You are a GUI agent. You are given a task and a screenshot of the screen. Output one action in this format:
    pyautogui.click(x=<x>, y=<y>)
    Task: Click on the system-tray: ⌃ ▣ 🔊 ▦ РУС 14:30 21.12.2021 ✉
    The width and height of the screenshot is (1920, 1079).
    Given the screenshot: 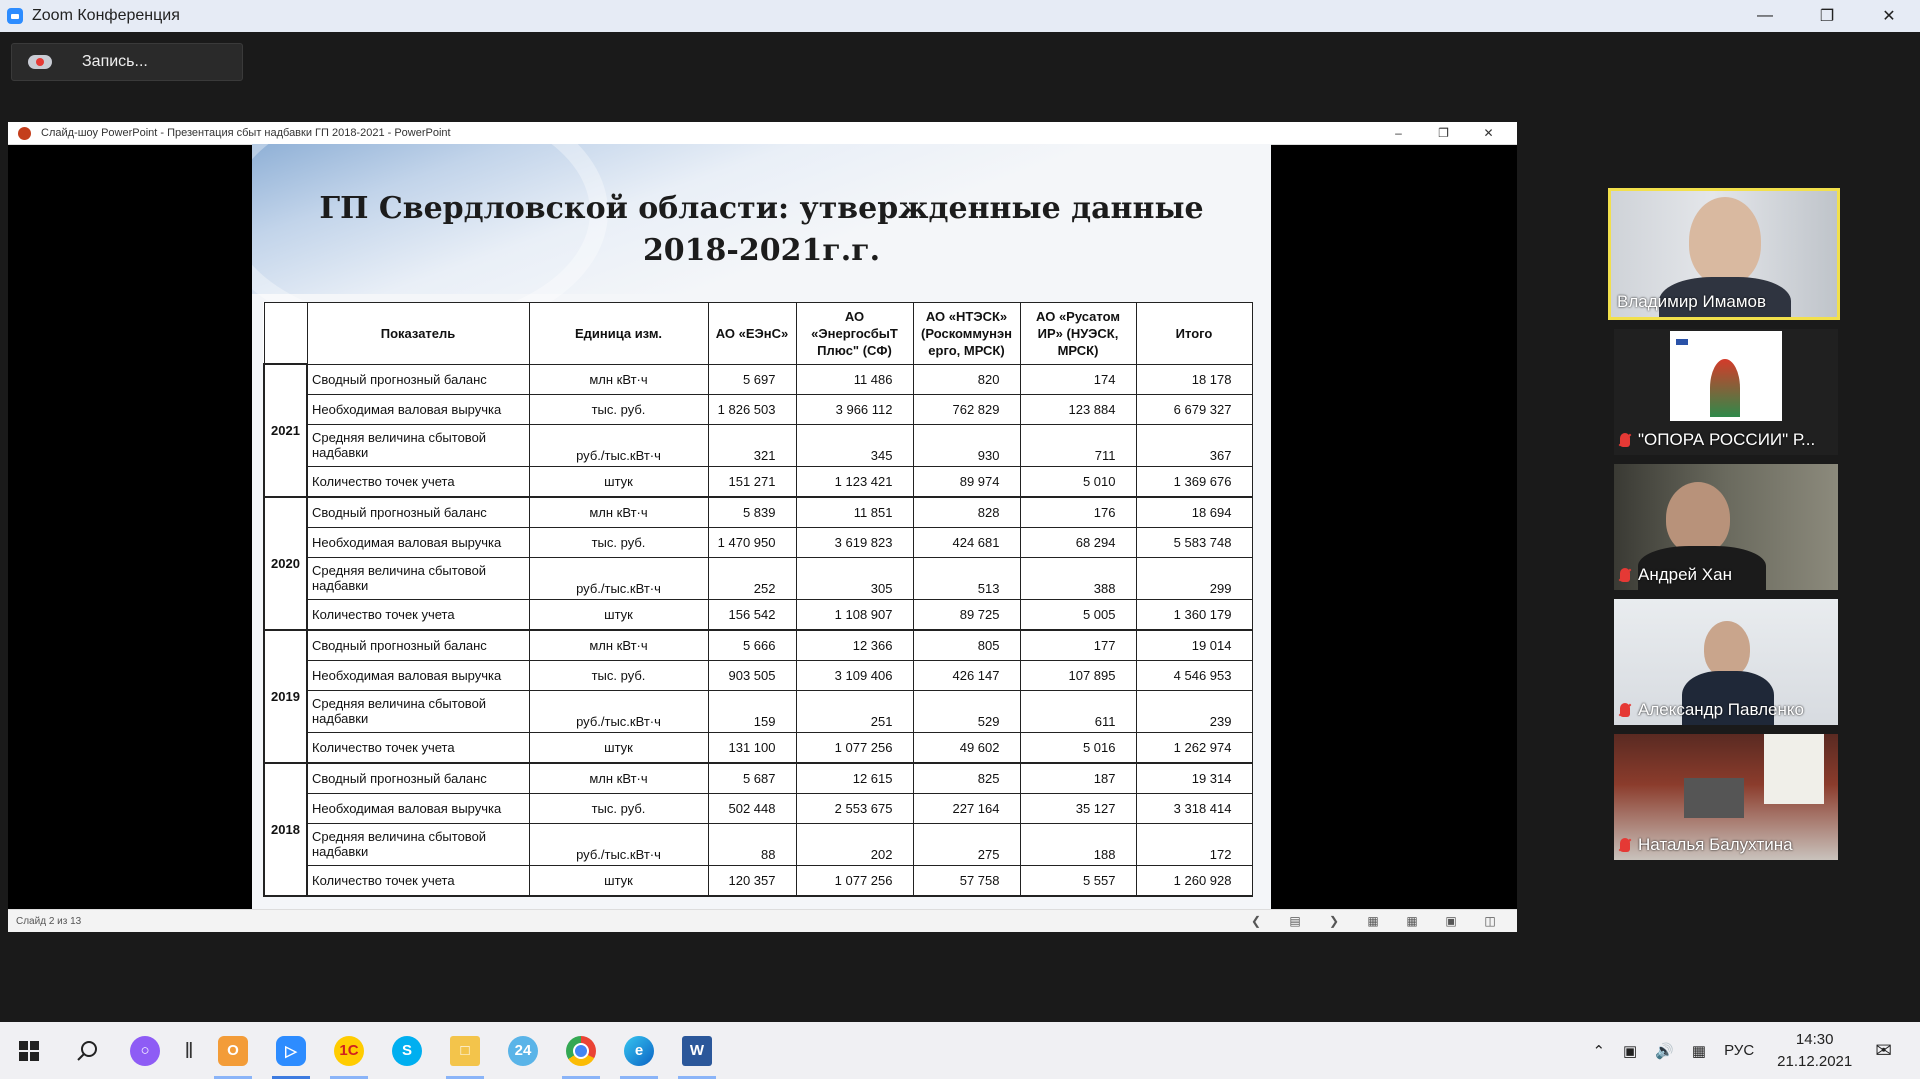 What is the action you would take?
    pyautogui.click(x=1751, y=1050)
    